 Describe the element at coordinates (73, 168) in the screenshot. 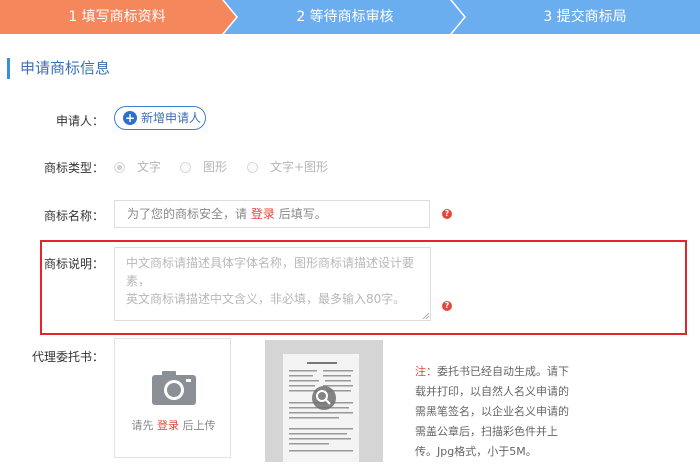

I see `trademark-type-label: 商标类型：` at that location.